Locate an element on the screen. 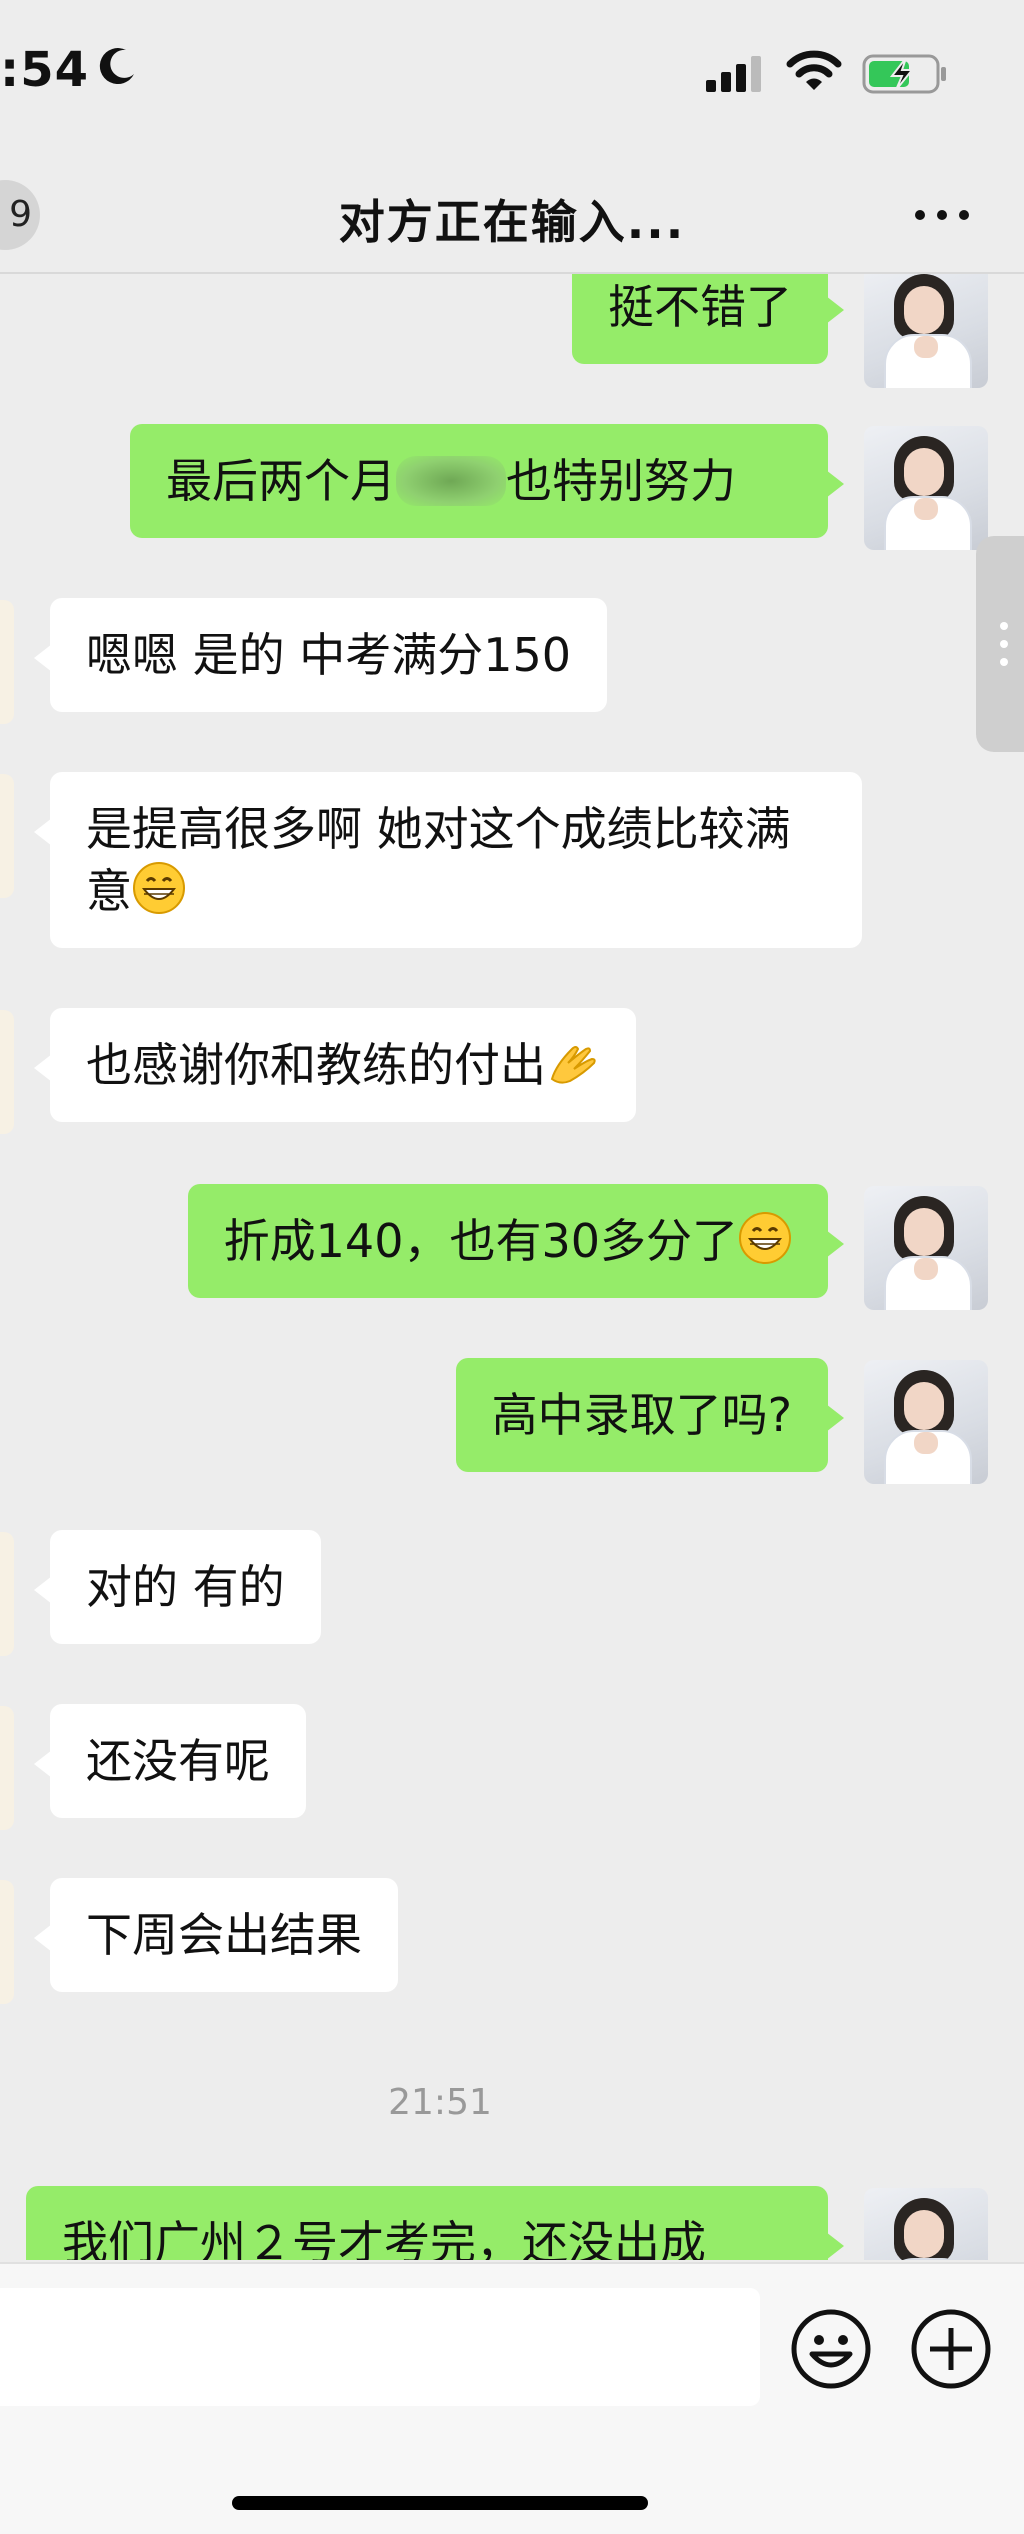  message-text: 是提高很多啊 她对这个成绩比较满意 is located at coordinates (438, 860).